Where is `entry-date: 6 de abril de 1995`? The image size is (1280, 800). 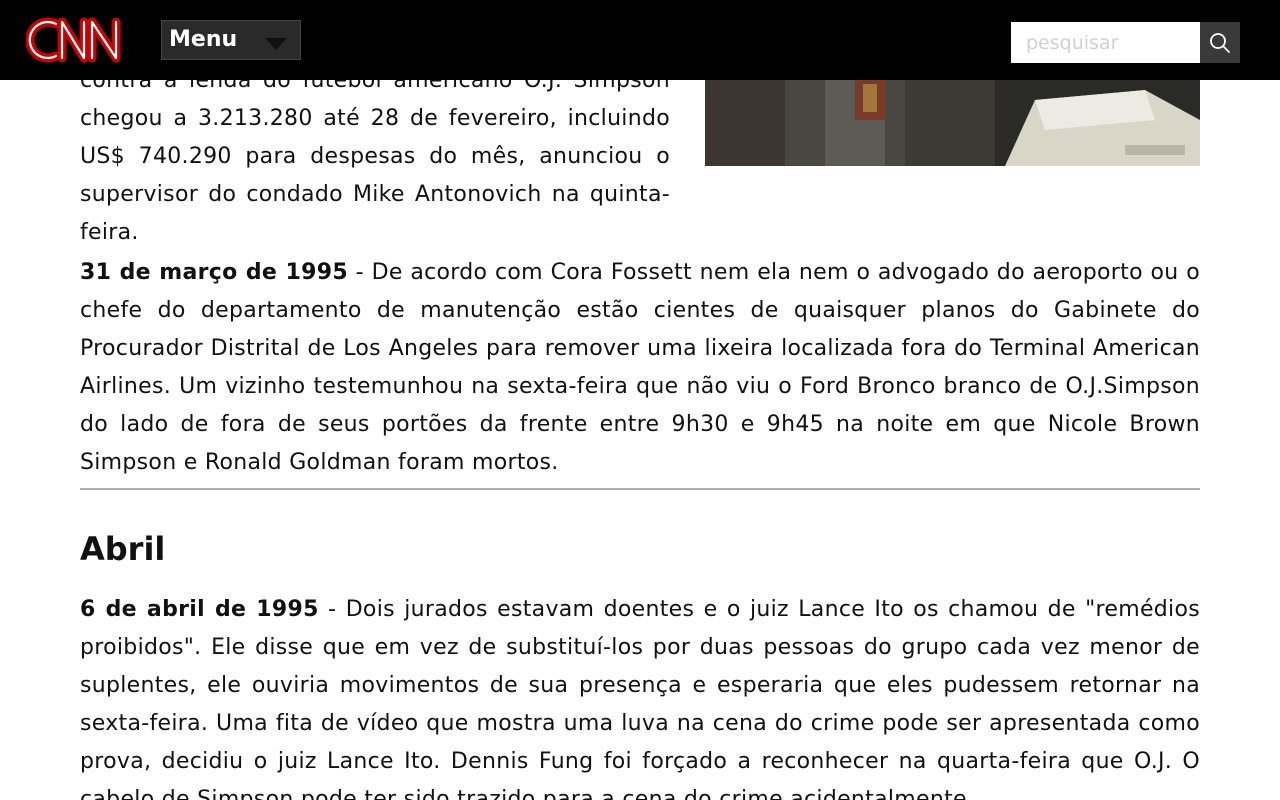 entry-date: 6 de abril de 1995 is located at coordinates (199, 609).